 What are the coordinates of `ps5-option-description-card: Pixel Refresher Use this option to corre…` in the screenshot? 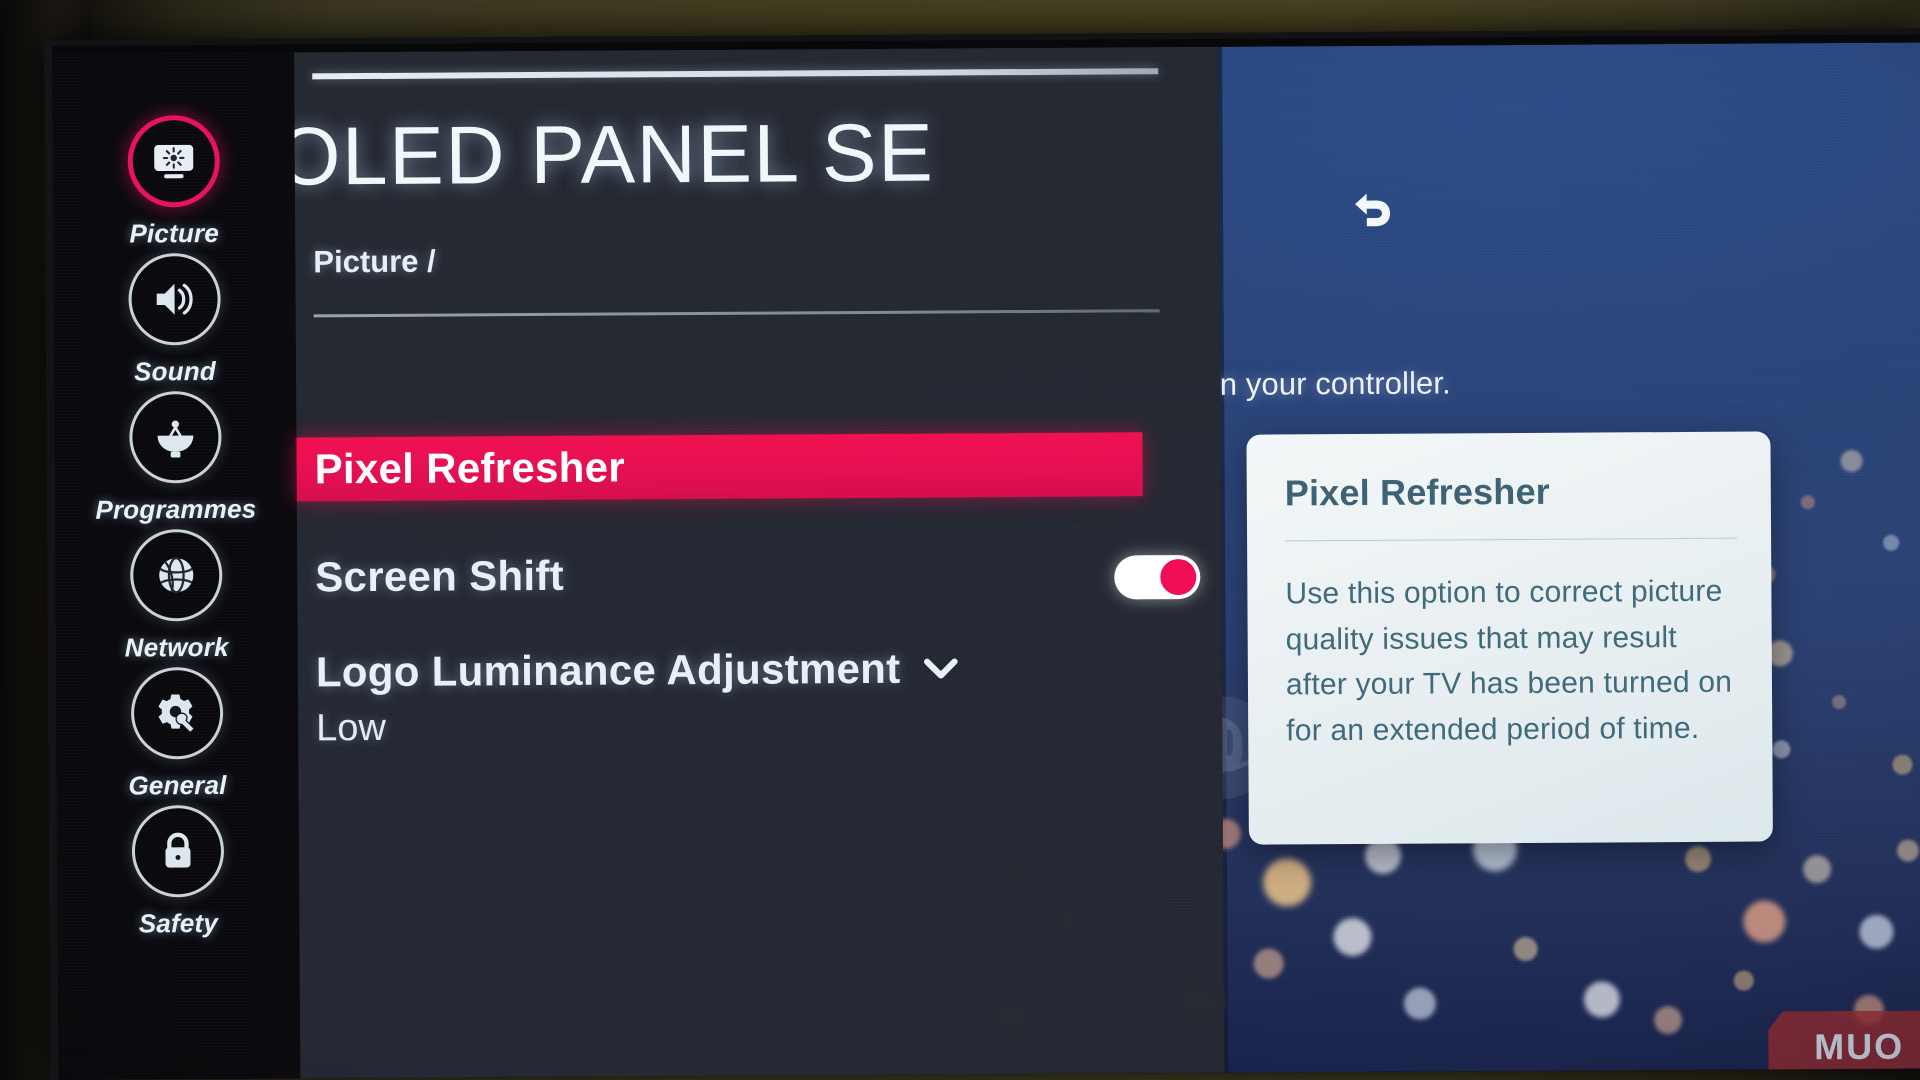 It's located at (1509, 638).